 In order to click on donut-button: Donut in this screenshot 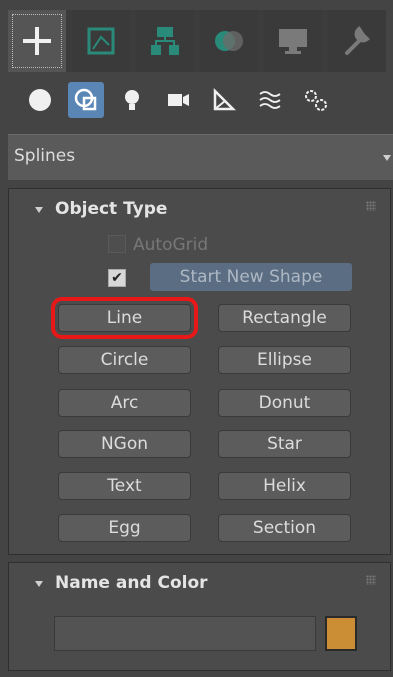, I will do `click(284, 403)`.